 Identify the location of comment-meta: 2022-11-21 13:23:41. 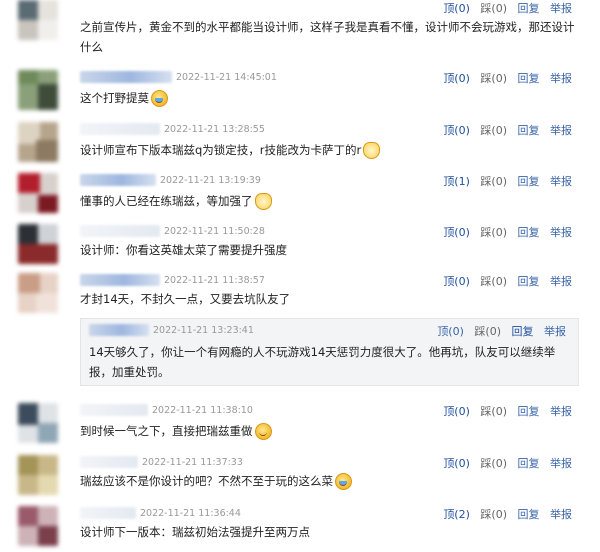
(171, 331).